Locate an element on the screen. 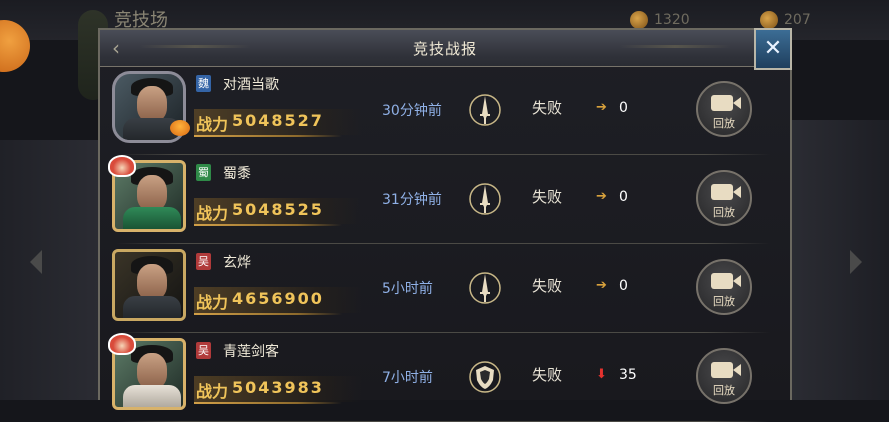 The width and height of the screenshot is (889, 422). close-icon: ✕ is located at coordinates (773, 48).